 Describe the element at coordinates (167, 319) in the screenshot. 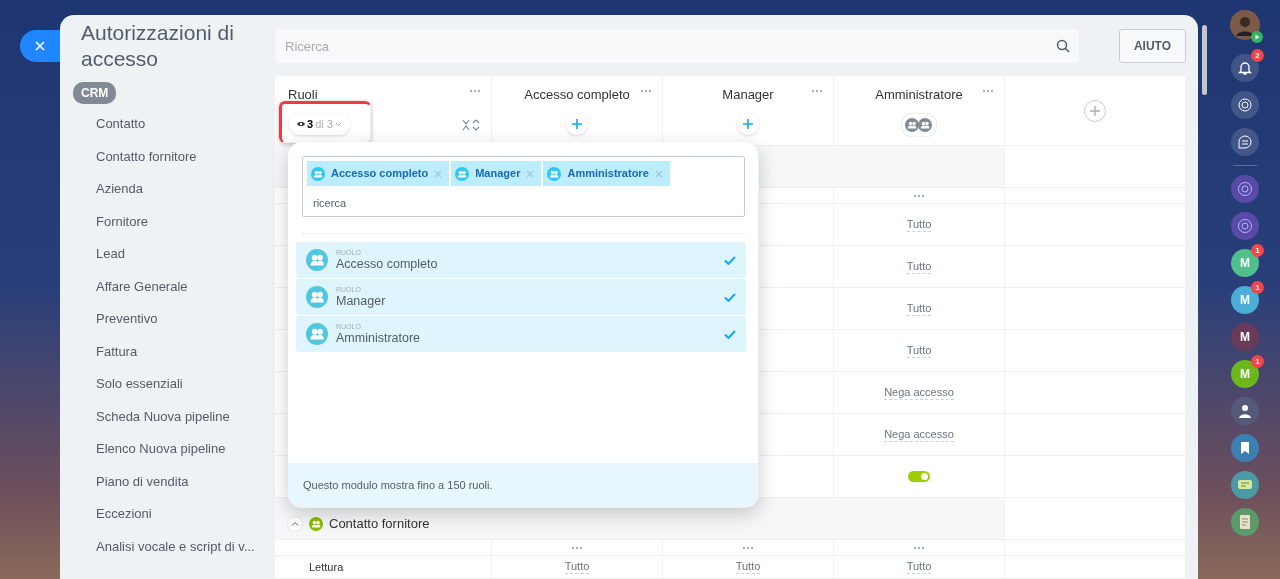

I see `sidebar-item: Preventivo` at that location.